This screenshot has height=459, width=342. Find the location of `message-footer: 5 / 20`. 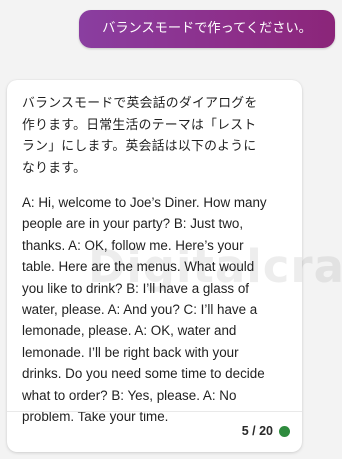

message-footer: 5 / 20 is located at coordinates (154, 431).